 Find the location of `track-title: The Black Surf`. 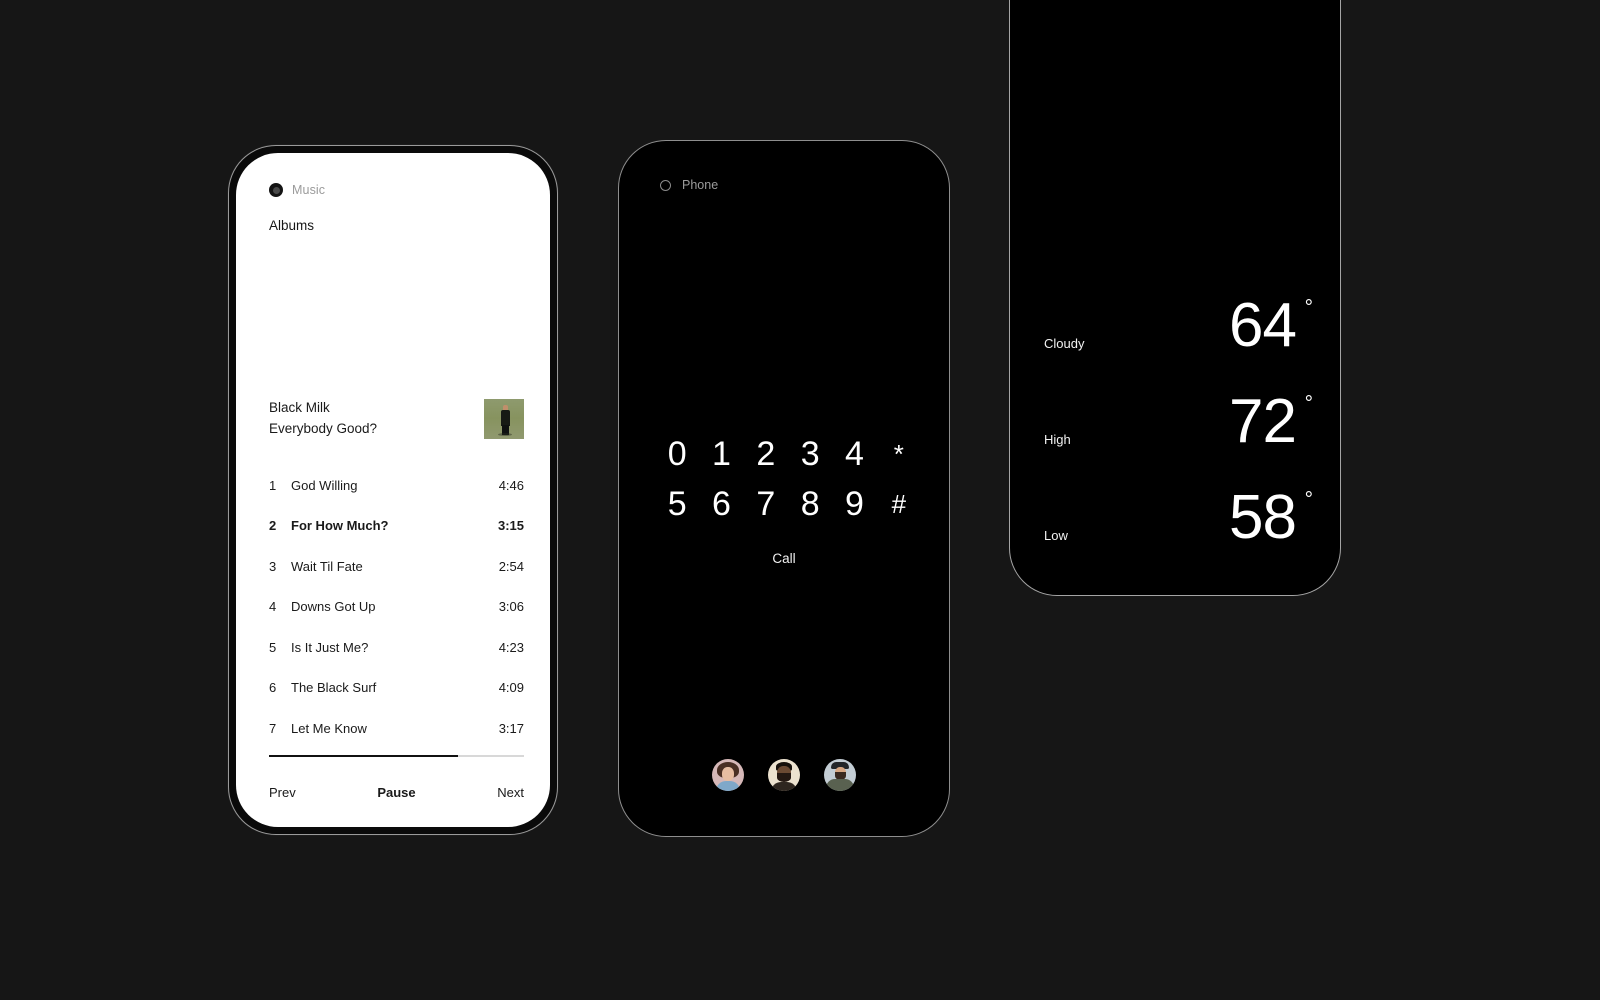

track-title: The Black Surf is located at coordinates (334, 687).